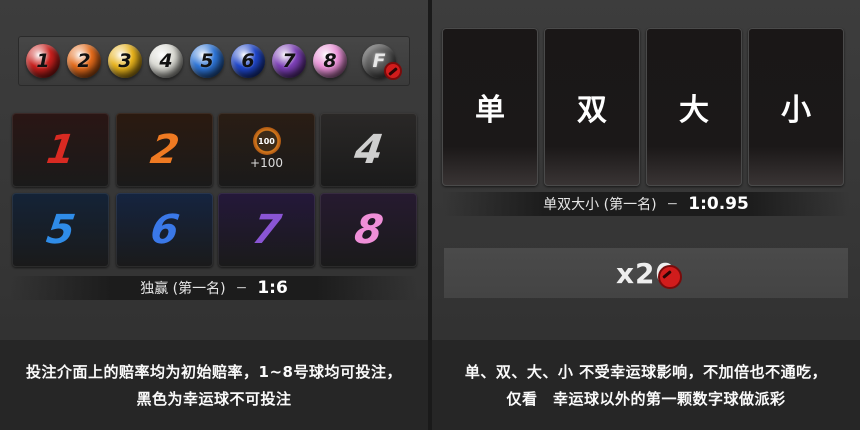 Image resolution: width=860 pixels, height=430 pixels. I want to click on card-label: 单, so click(490, 110).